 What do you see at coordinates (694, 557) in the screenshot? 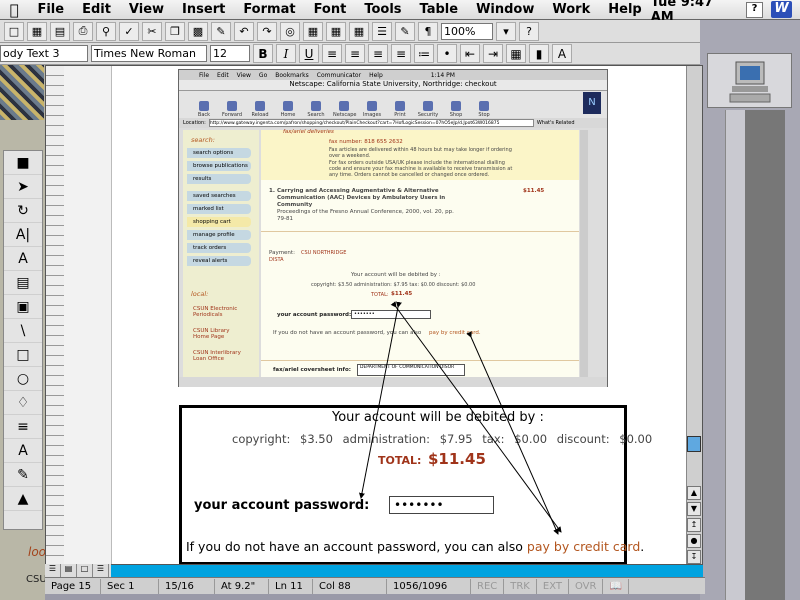
I see `next-page-icon: ↧` at bounding box center [694, 557].